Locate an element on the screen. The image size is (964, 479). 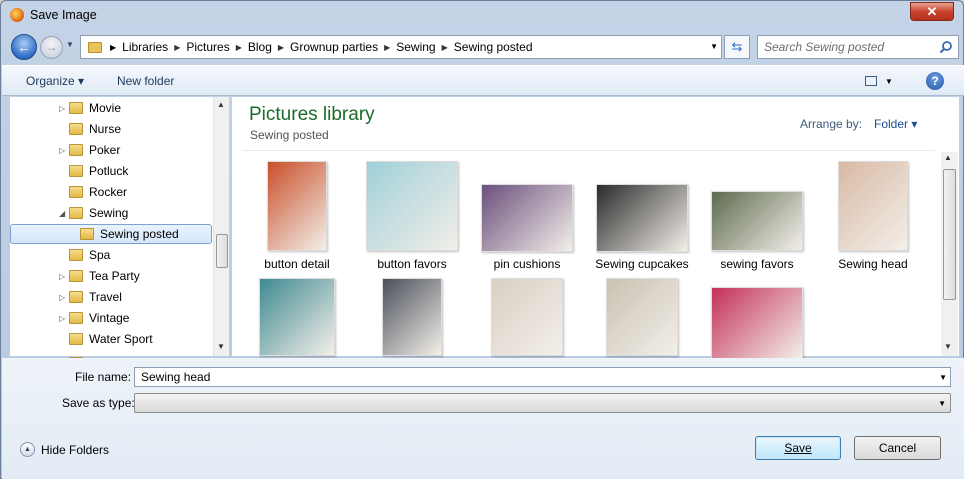
tree-item-label: Water Sport is located at coordinates (121, 339).